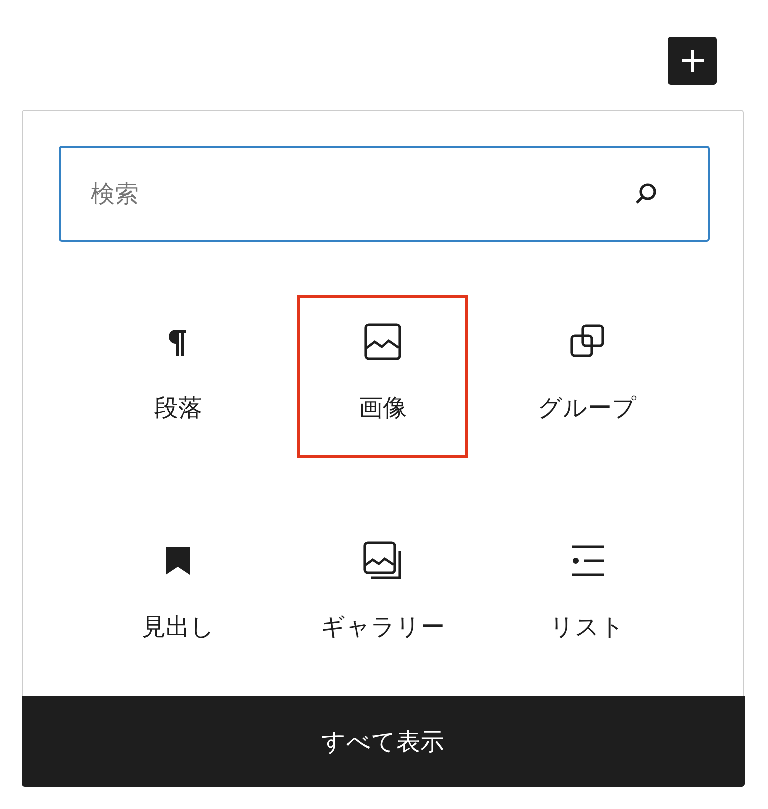 The image size is (768, 809). What do you see at coordinates (178, 376) in the screenshot?
I see `block-item: 段落` at bounding box center [178, 376].